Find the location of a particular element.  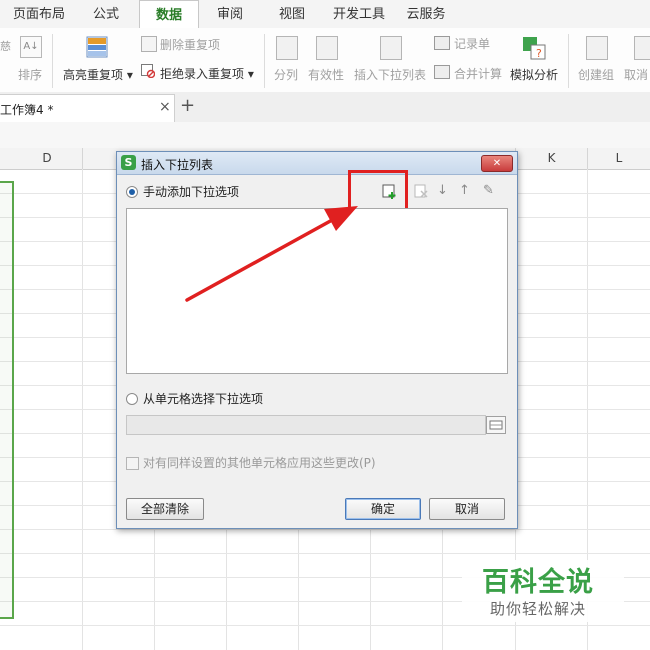

arrow-shaft is located at coordinates (260, 259).